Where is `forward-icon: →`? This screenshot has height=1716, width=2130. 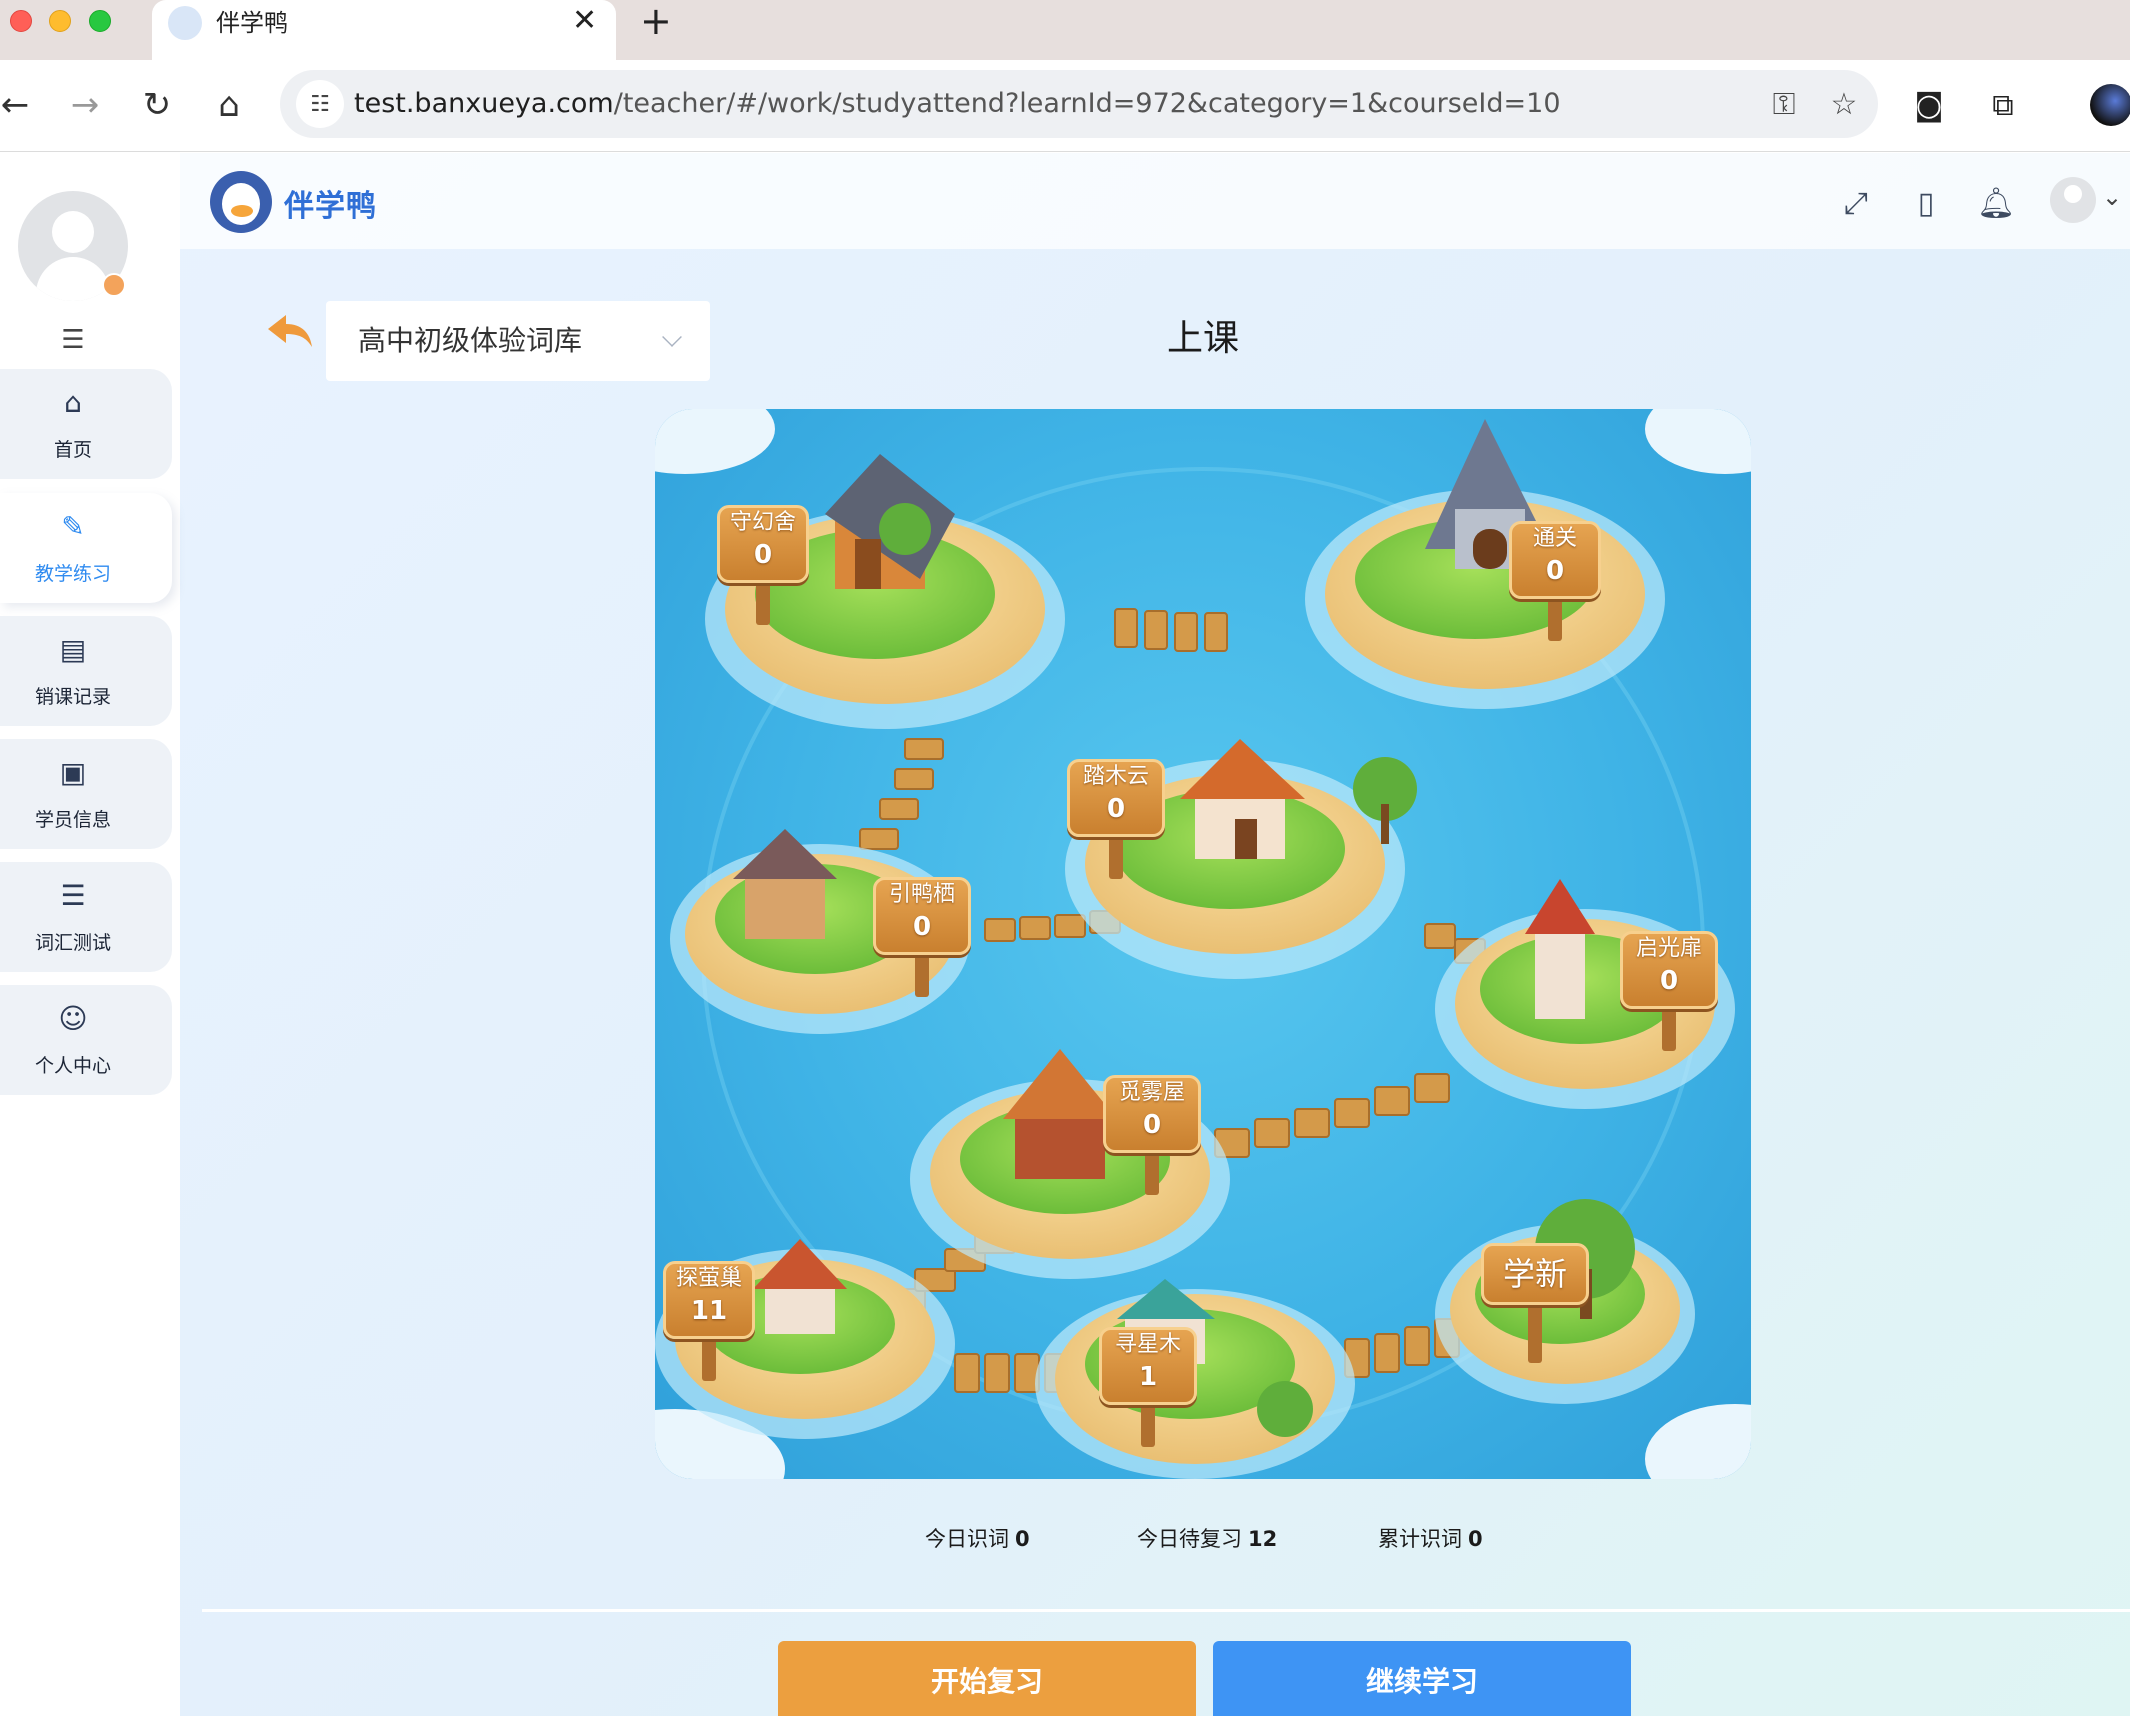
forward-icon: → is located at coordinates (85, 105).